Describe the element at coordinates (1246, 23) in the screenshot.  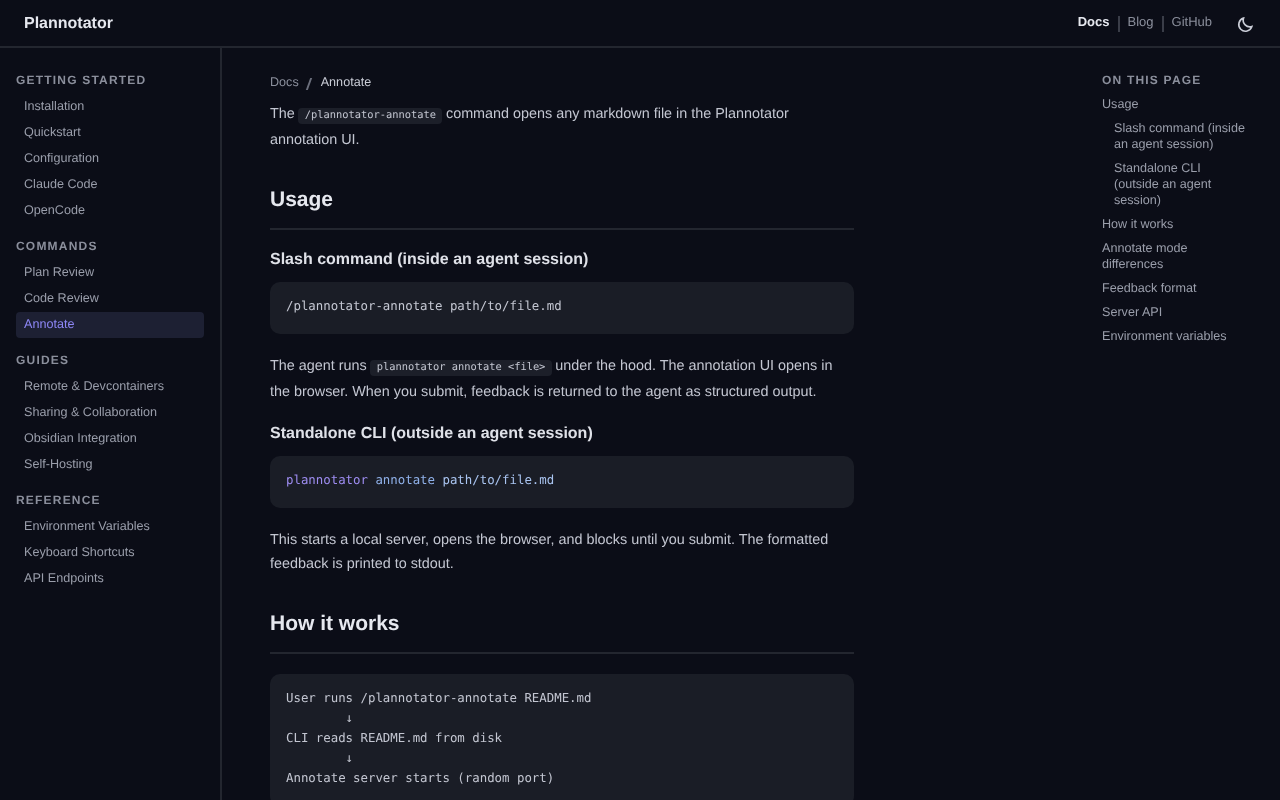
I see `moon-icon` at that location.